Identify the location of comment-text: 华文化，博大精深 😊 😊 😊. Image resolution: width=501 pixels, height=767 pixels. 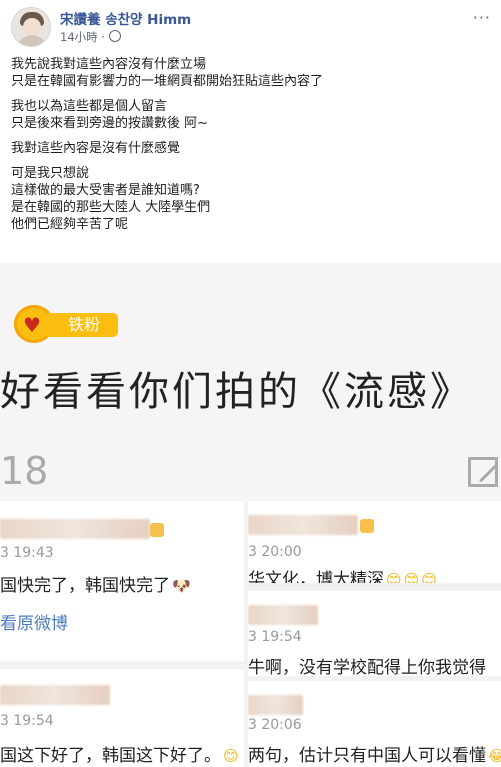
(342, 574).